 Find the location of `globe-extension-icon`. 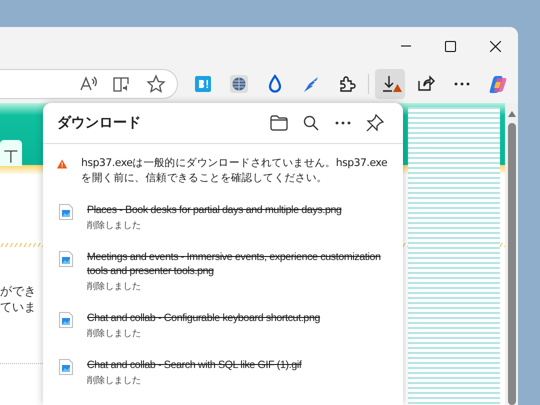

globe-extension-icon is located at coordinates (239, 84).